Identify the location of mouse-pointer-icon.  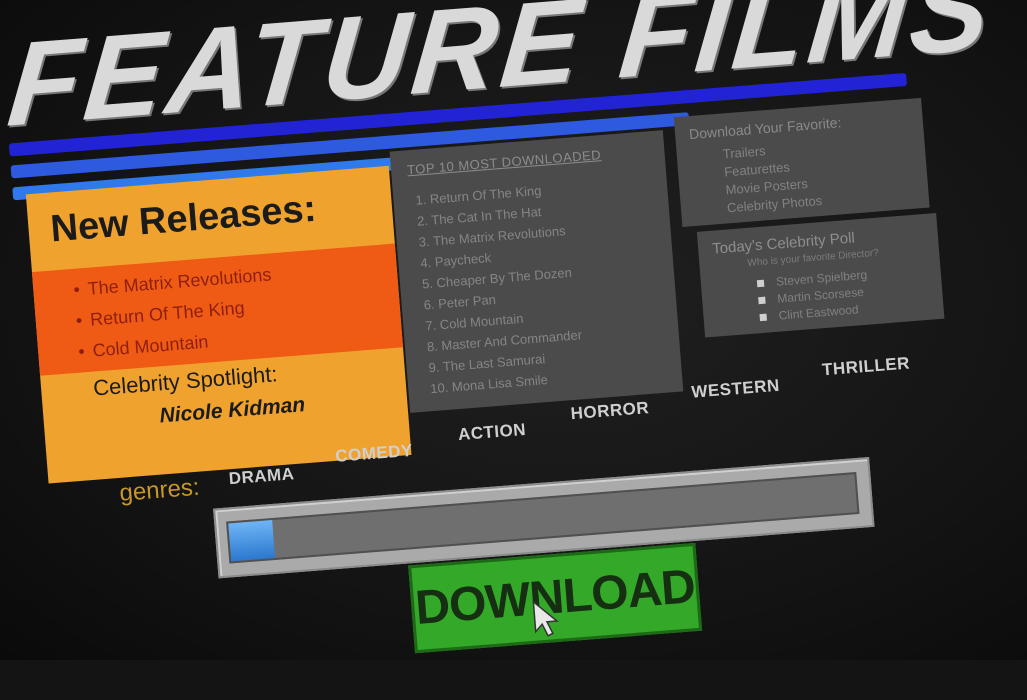
(545, 618).